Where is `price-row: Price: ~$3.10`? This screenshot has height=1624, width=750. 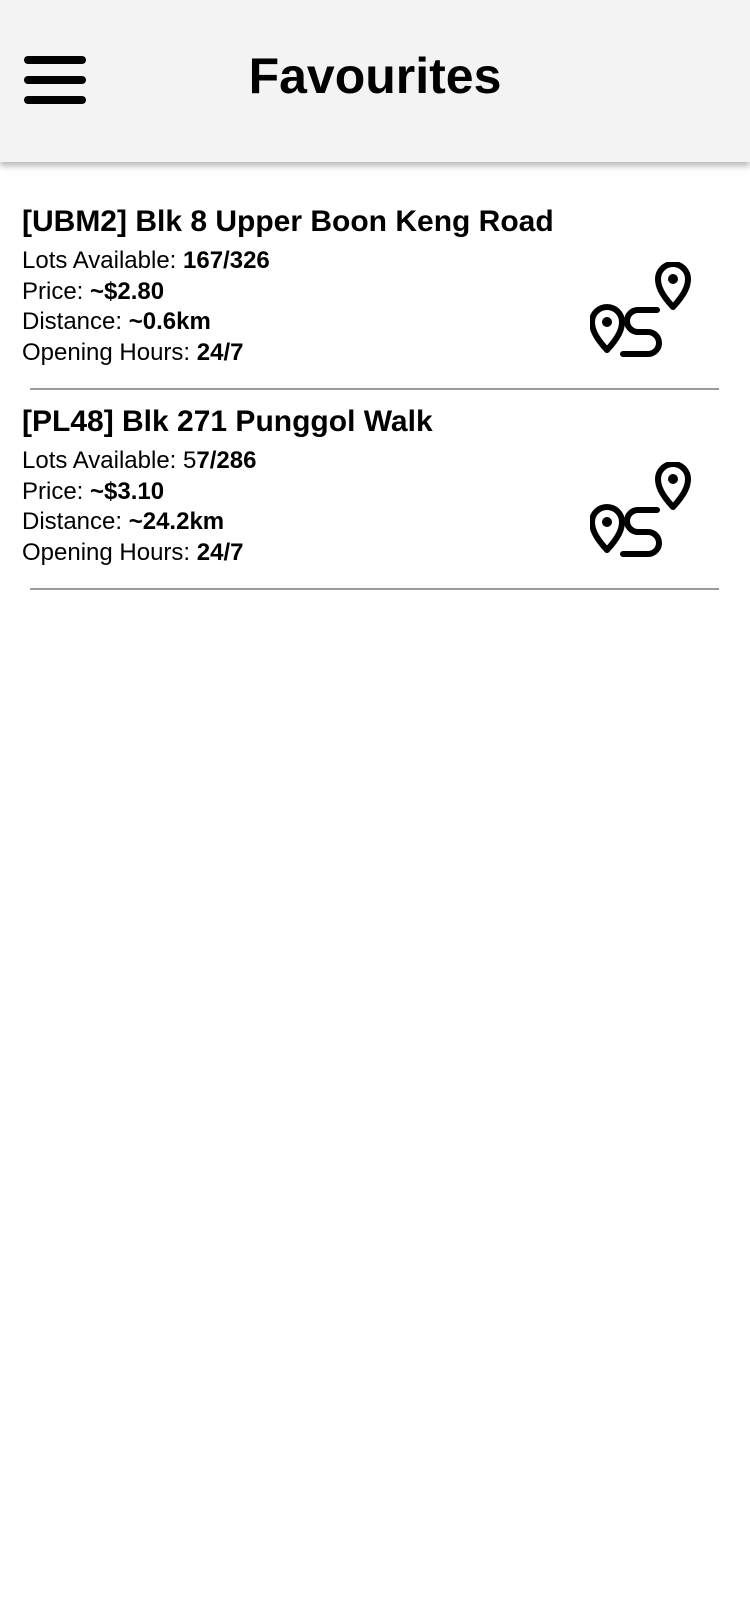
price-row: Price: ~$3.10 is located at coordinates (139, 492).